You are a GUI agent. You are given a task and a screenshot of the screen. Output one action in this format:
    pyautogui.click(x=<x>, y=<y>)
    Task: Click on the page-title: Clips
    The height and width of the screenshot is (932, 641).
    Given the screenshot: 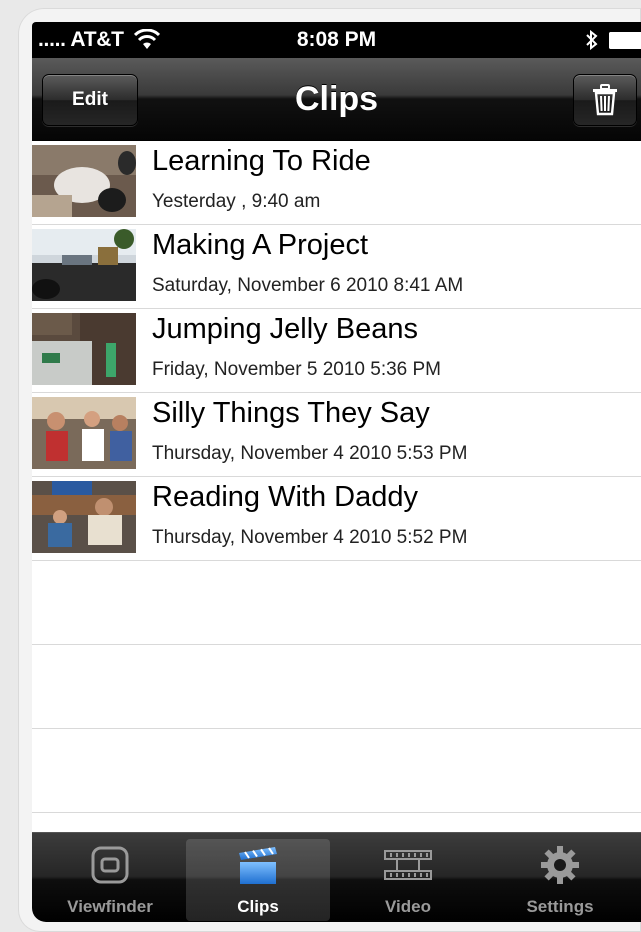 What is the action you would take?
    pyautogui.click(x=336, y=99)
    